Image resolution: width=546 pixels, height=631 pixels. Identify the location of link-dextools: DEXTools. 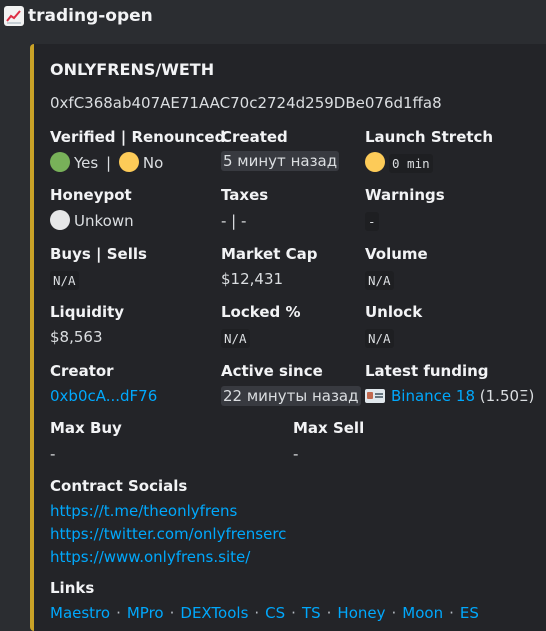
(214, 613).